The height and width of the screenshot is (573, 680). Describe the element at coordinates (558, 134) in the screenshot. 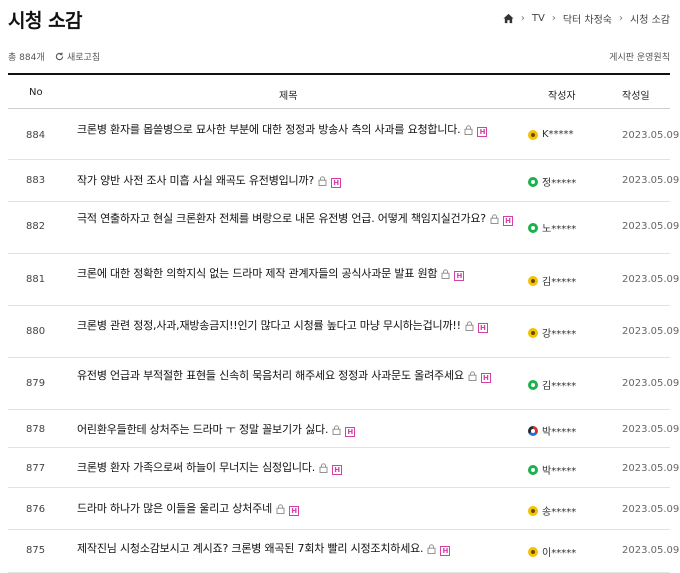

I see `author-name: K*****` at that location.